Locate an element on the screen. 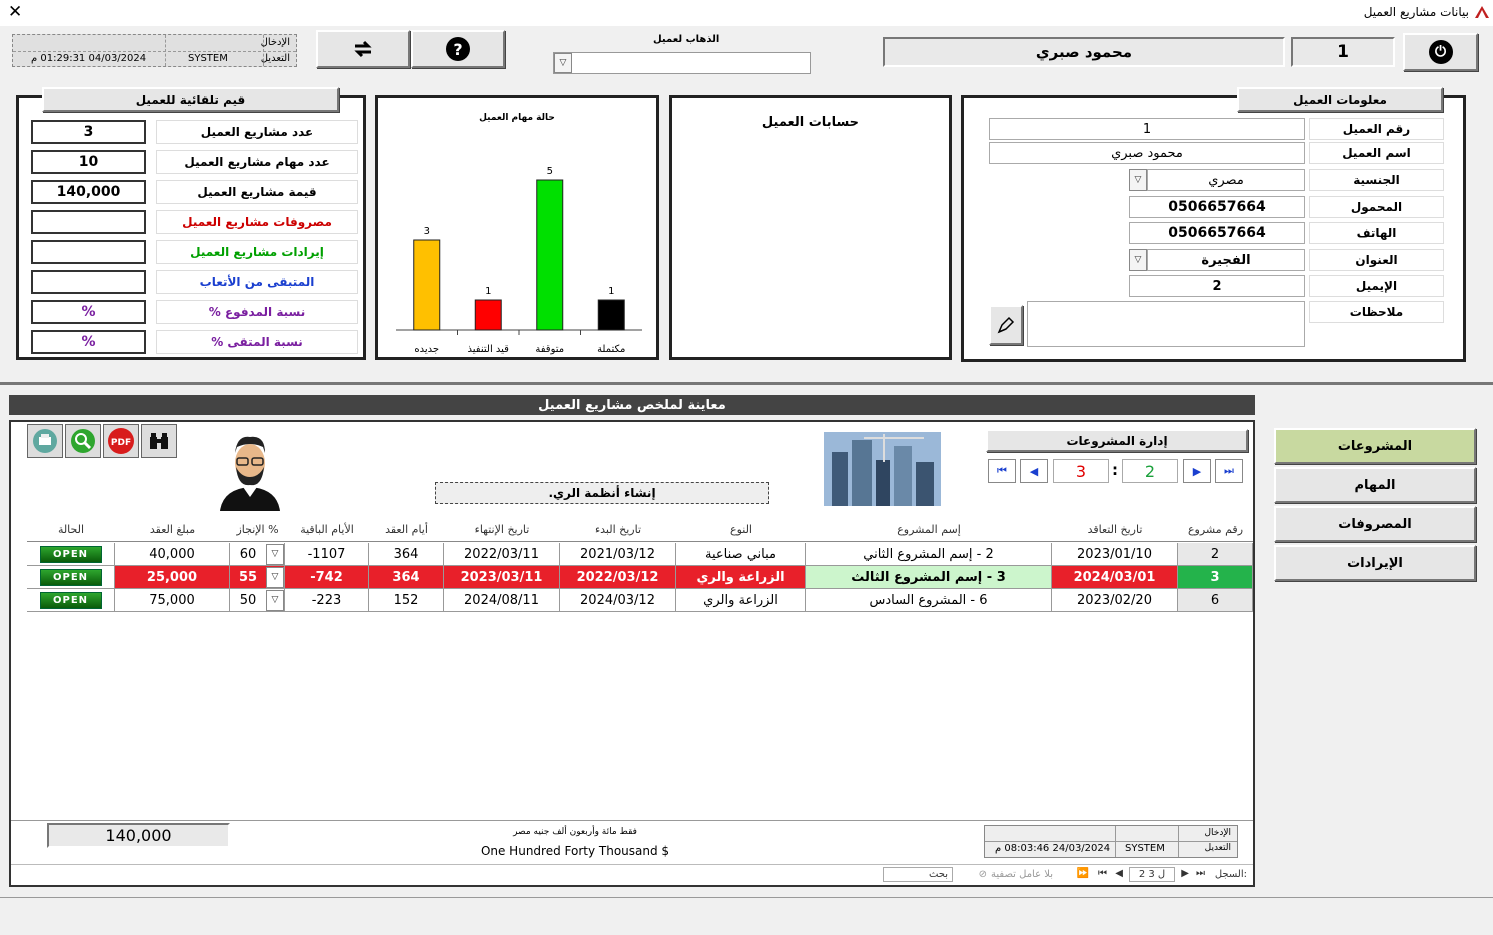  preview-button is located at coordinates (83, 441).